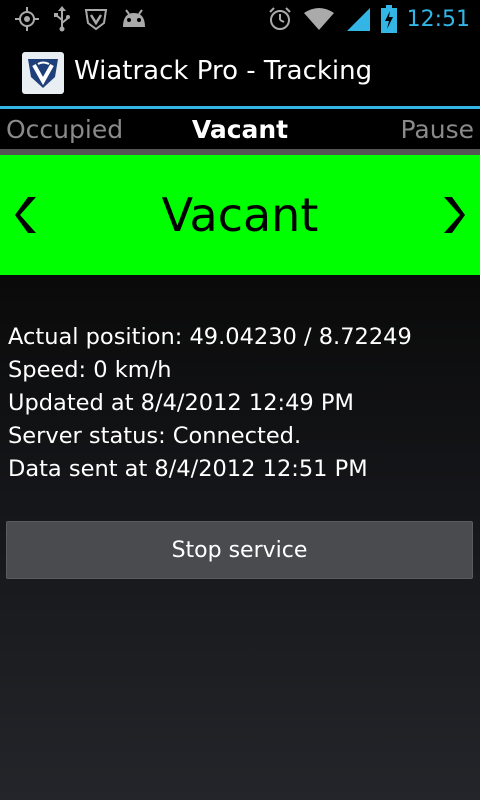  Describe the element at coordinates (81, 19) in the screenshot. I see `status-bar-notifications` at that location.